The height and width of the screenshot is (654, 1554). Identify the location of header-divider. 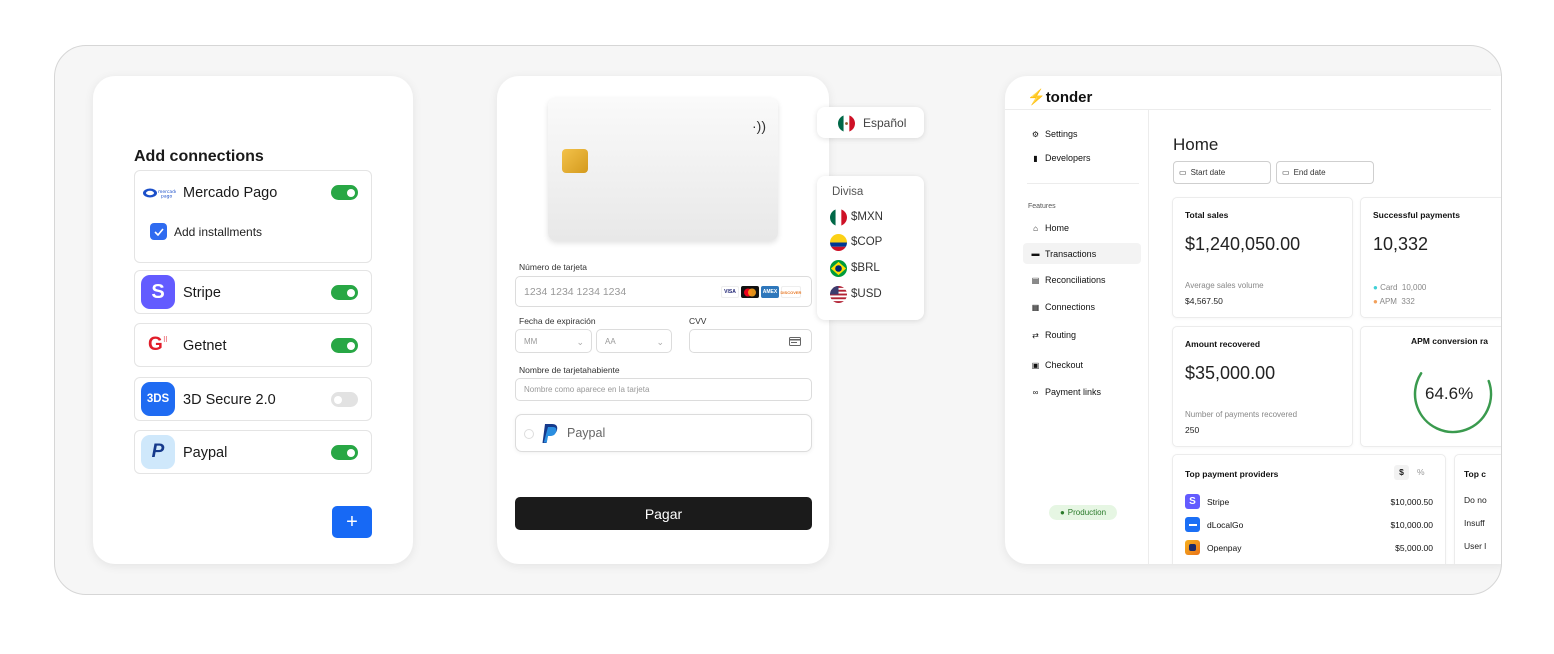
(1248, 109).